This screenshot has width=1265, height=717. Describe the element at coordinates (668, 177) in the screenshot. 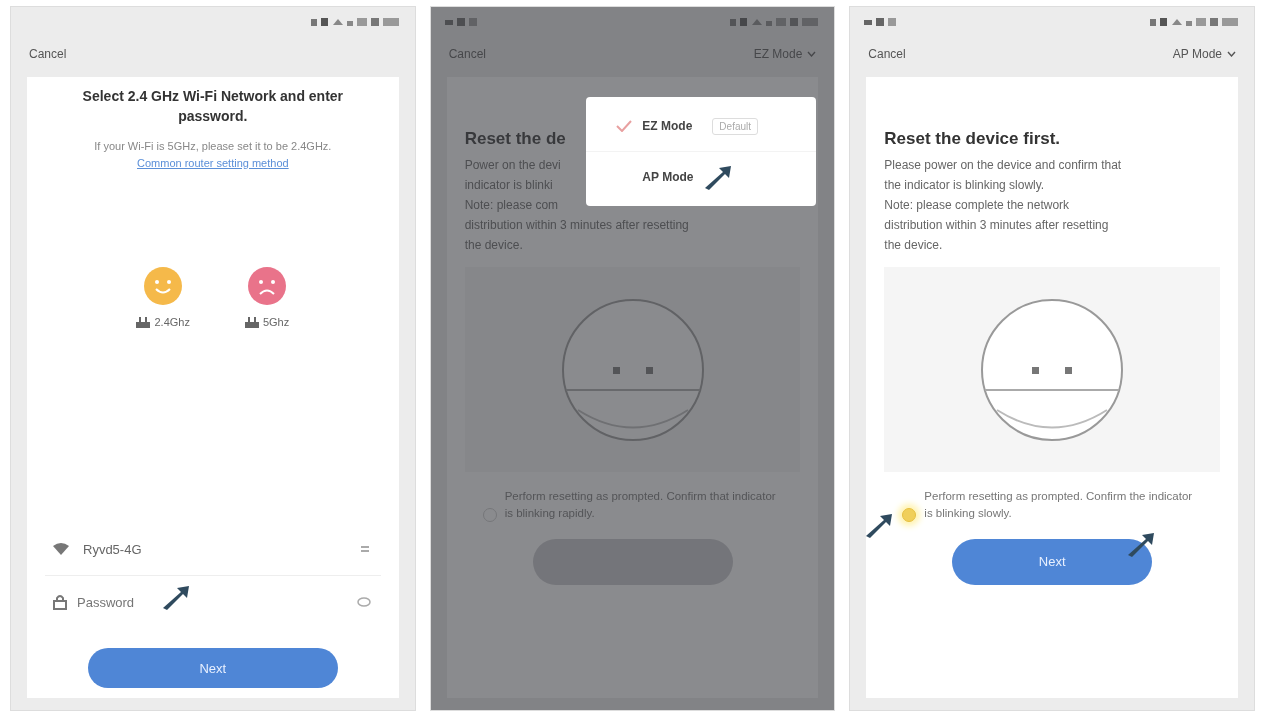

I see `mode-label: AP Mode` at that location.